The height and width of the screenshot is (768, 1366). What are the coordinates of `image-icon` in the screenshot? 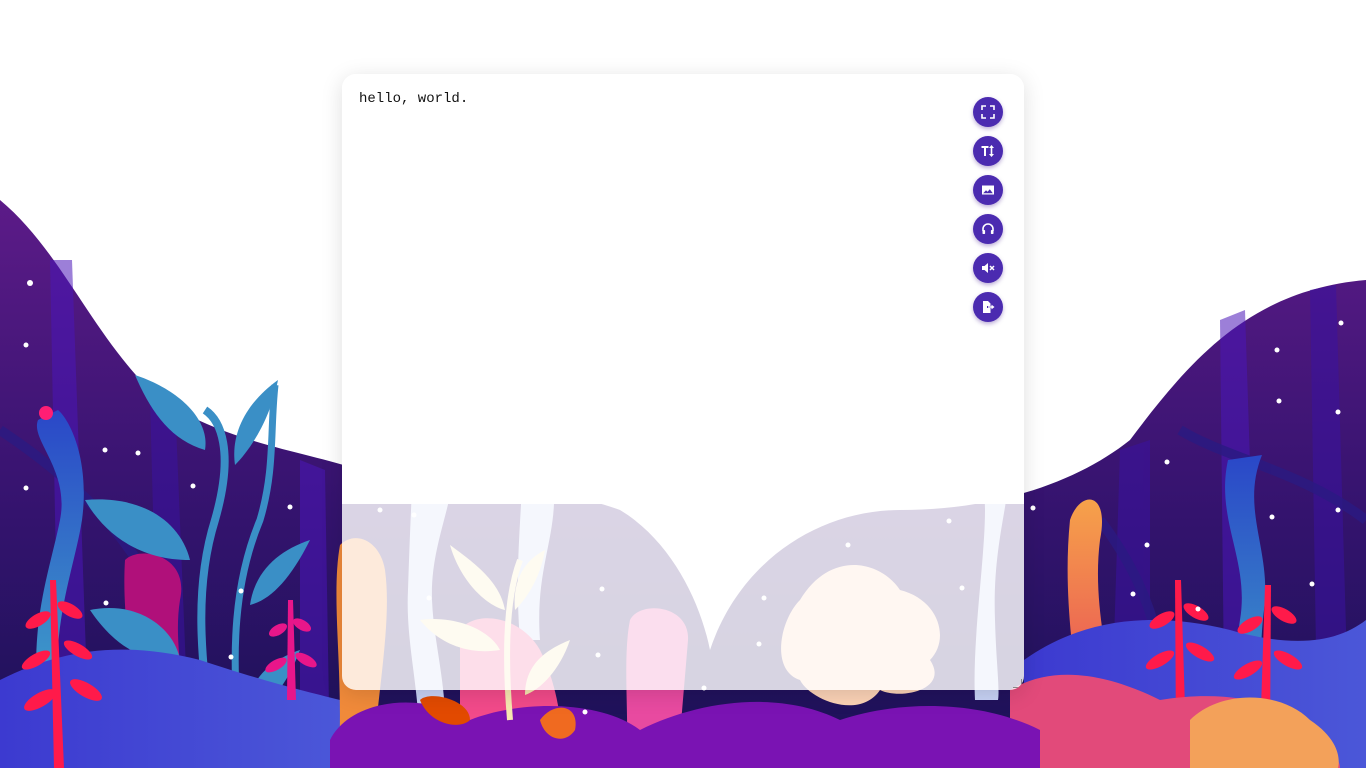 It's located at (988, 190).